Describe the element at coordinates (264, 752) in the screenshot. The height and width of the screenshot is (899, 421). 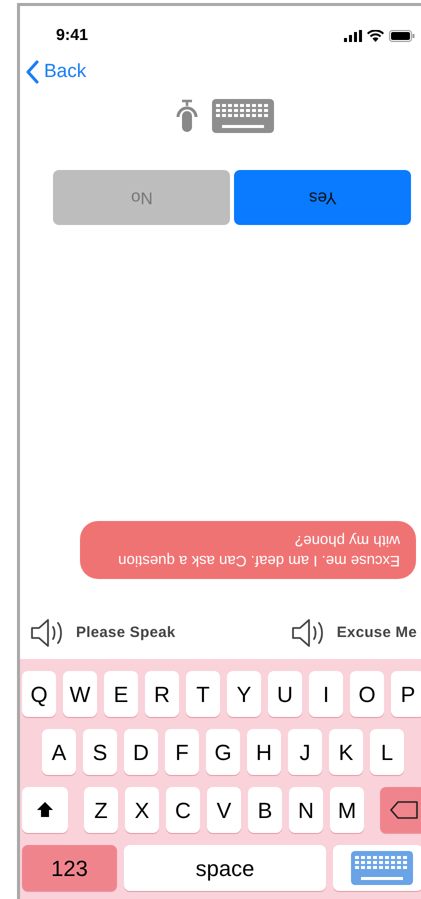
I see `key: H` at that location.